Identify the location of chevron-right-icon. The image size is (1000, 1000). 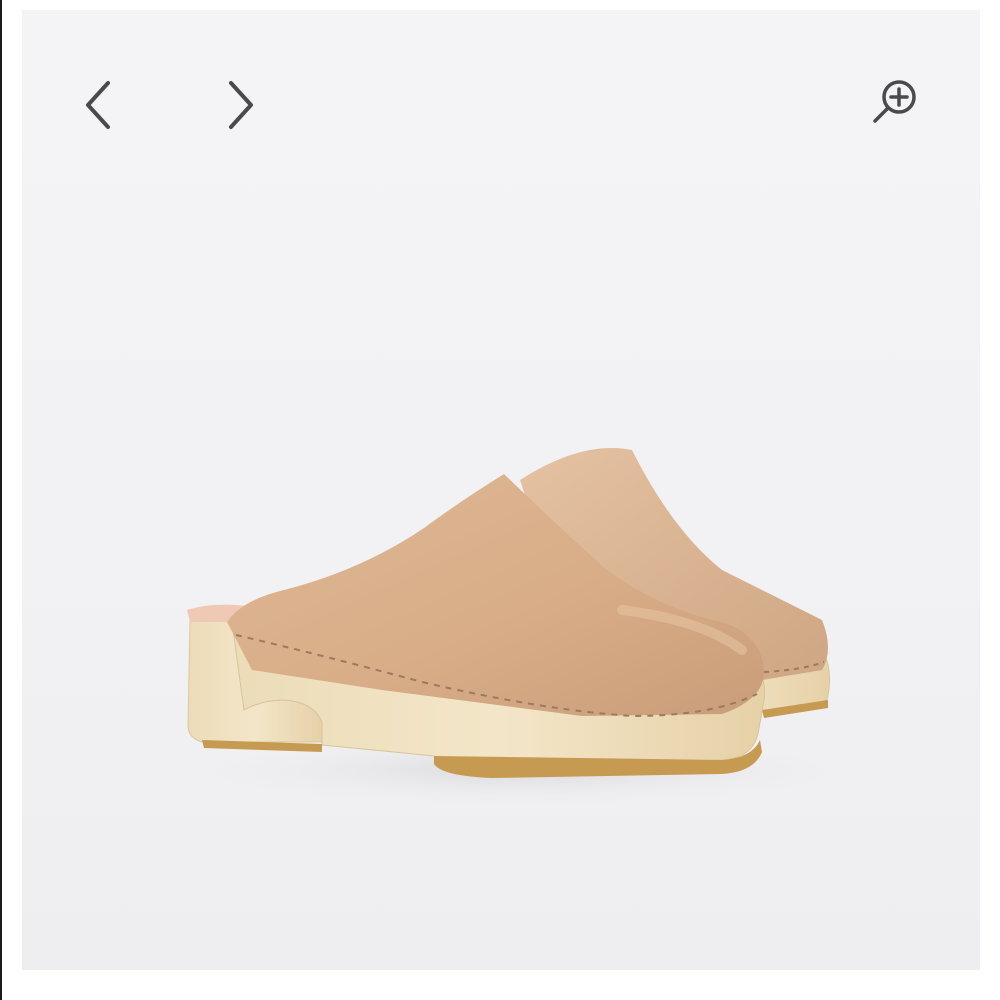
(241, 105).